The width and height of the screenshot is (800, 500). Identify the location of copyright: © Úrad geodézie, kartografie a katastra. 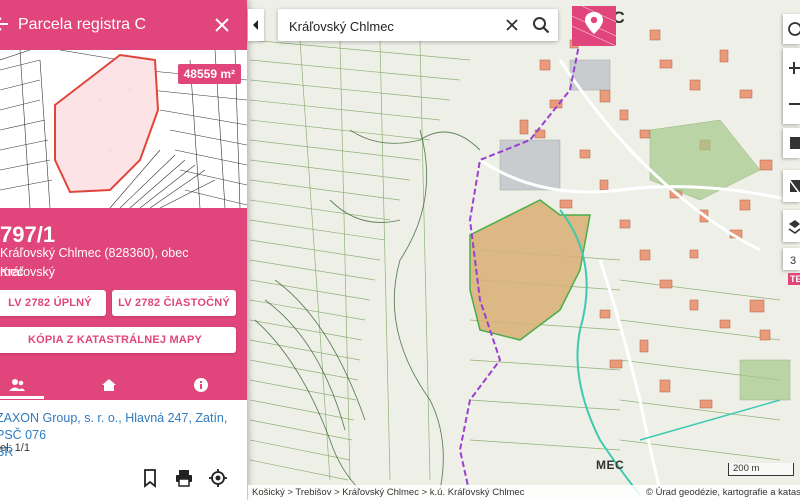
(721, 492).